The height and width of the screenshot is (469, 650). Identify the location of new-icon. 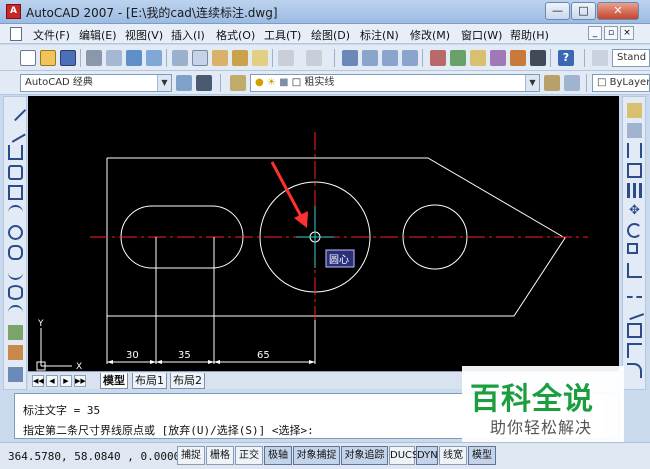
(28, 58).